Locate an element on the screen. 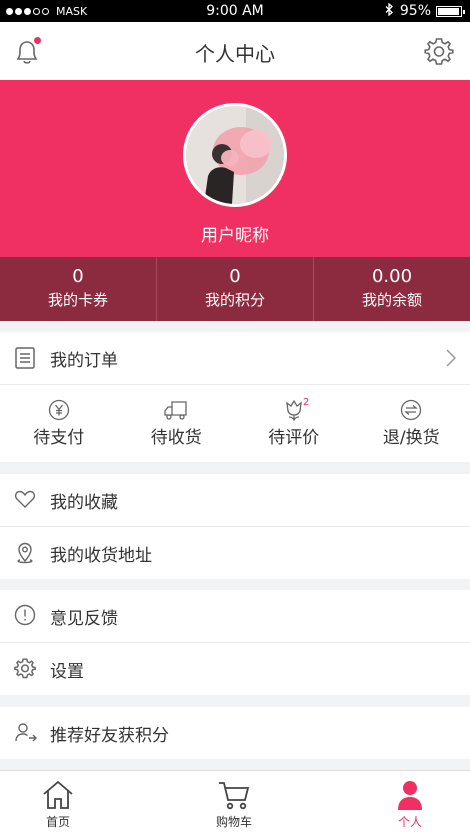  favorites-label: 我的收藏 is located at coordinates (84, 503).